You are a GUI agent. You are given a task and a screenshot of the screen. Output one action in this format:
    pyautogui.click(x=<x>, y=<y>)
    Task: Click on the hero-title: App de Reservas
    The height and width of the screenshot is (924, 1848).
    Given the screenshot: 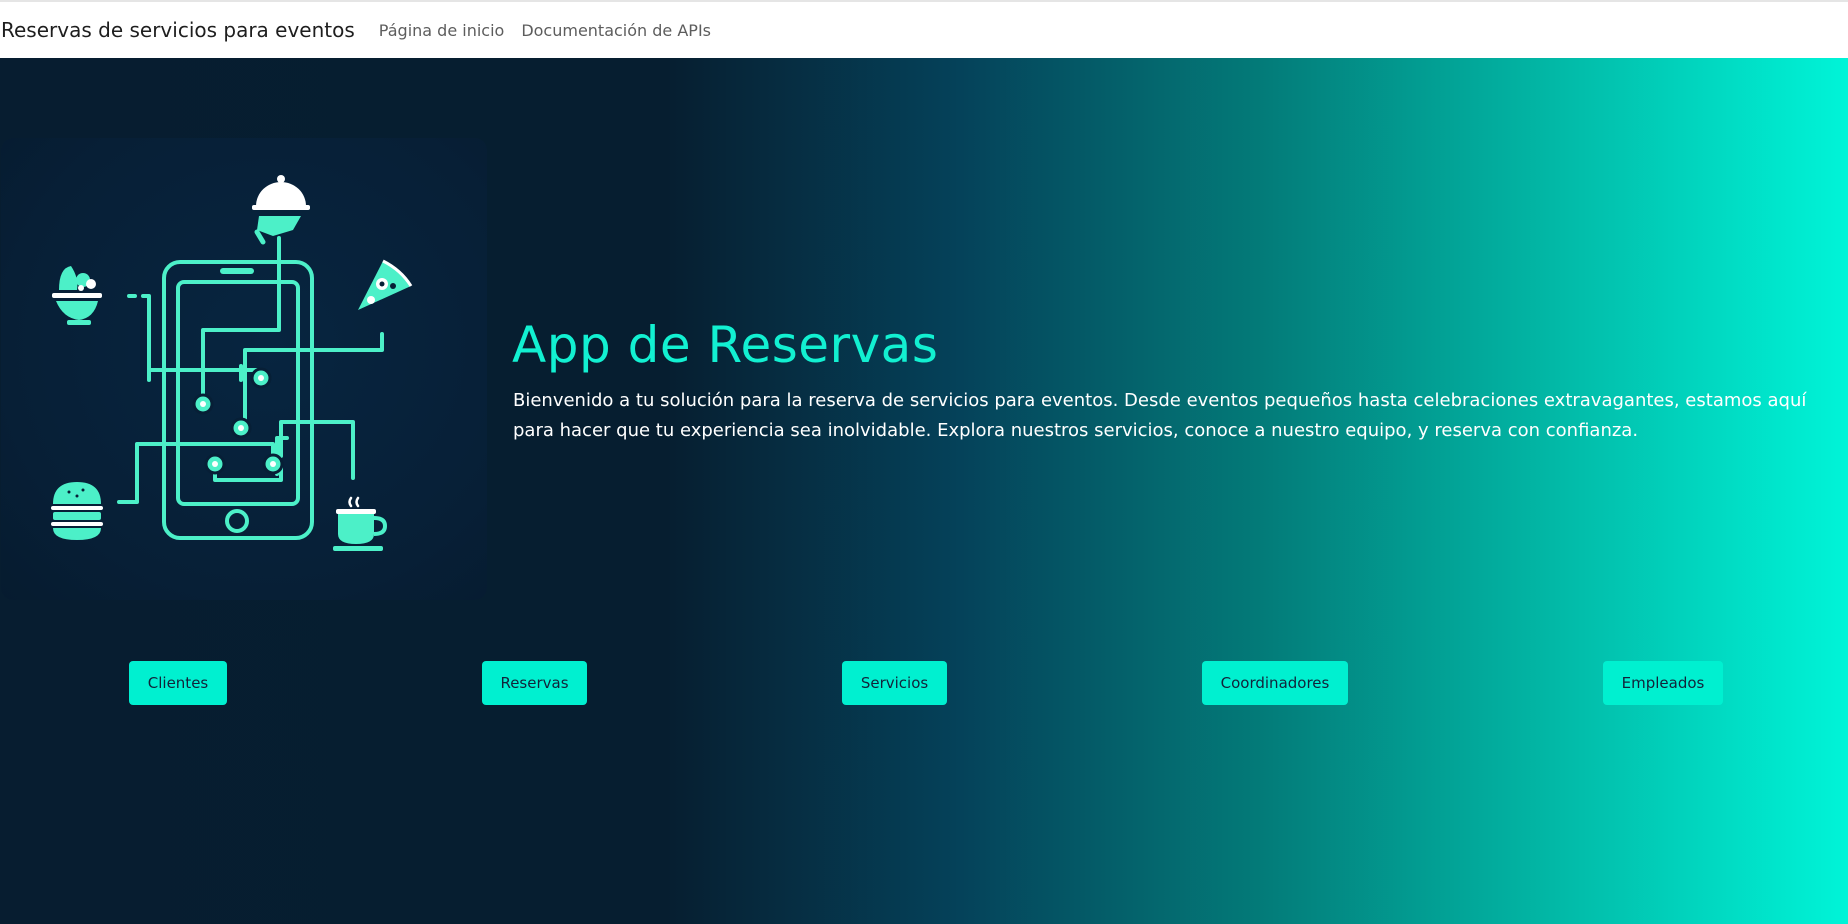 What is the action you would take?
    pyautogui.click(x=725, y=345)
    